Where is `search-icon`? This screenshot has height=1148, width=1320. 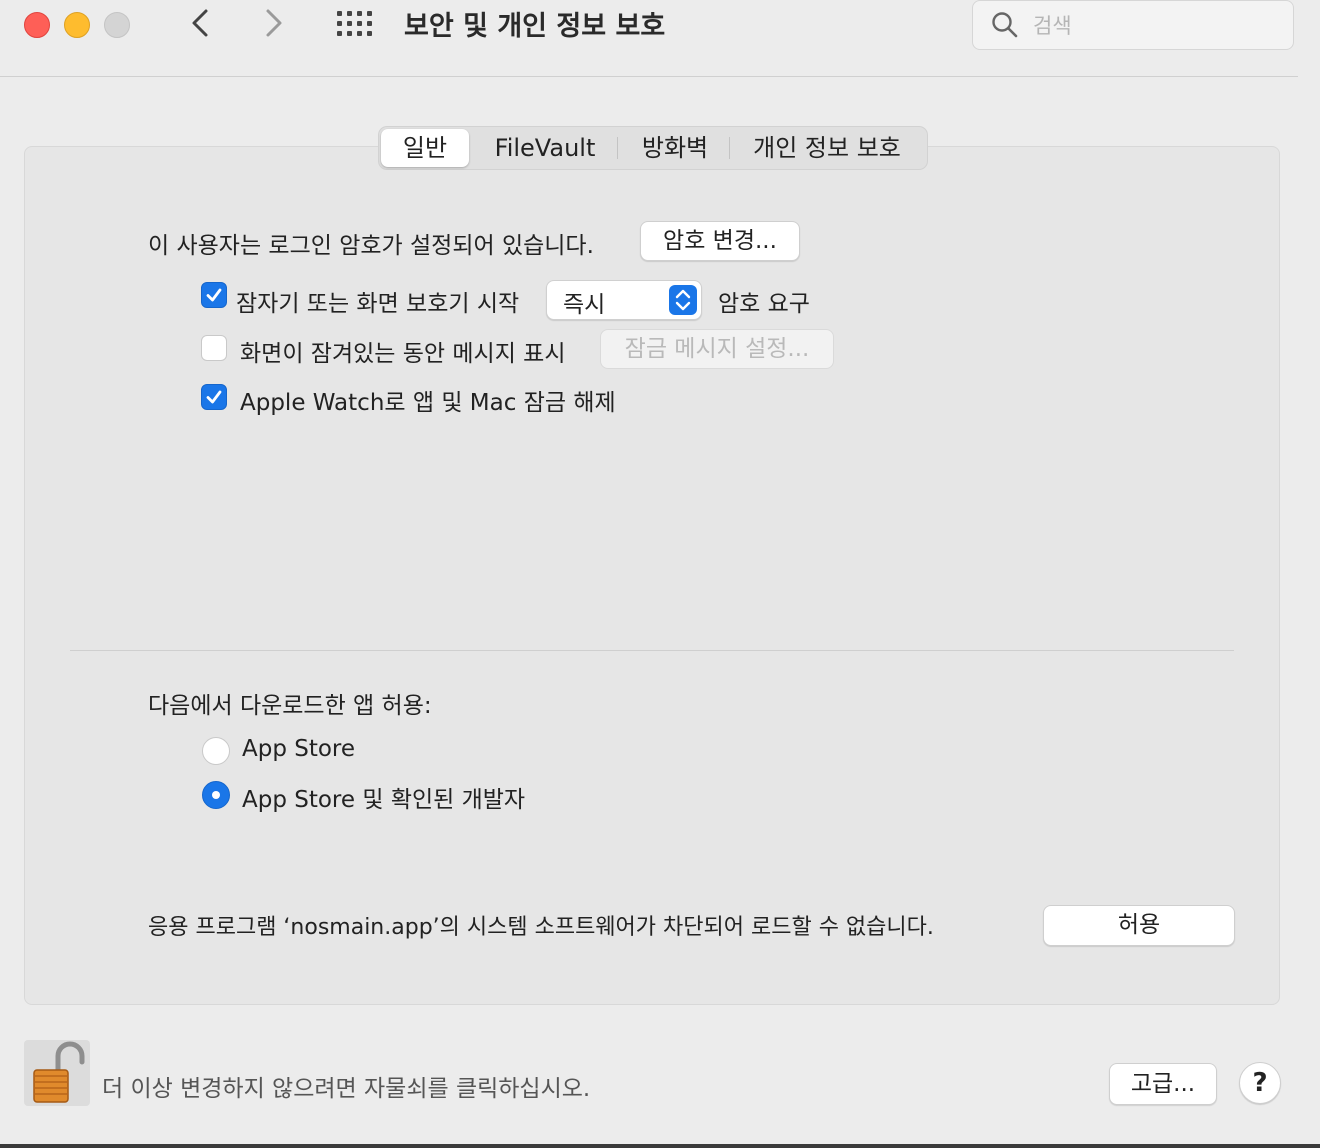 search-icon is located at coordinates (1005, 25).